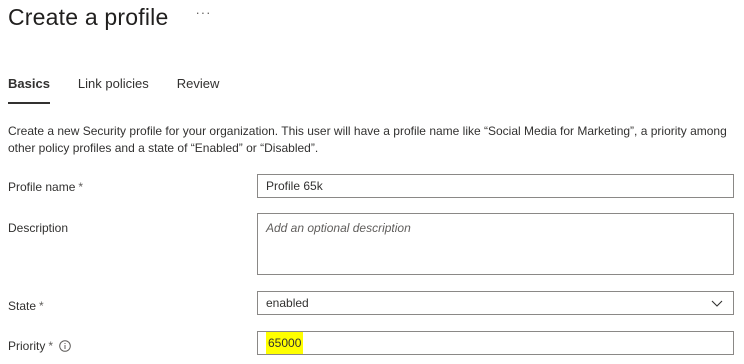 This screenshot has height=364, width=744. I want to click on state-selected-value: enabled, so click(287, 303).